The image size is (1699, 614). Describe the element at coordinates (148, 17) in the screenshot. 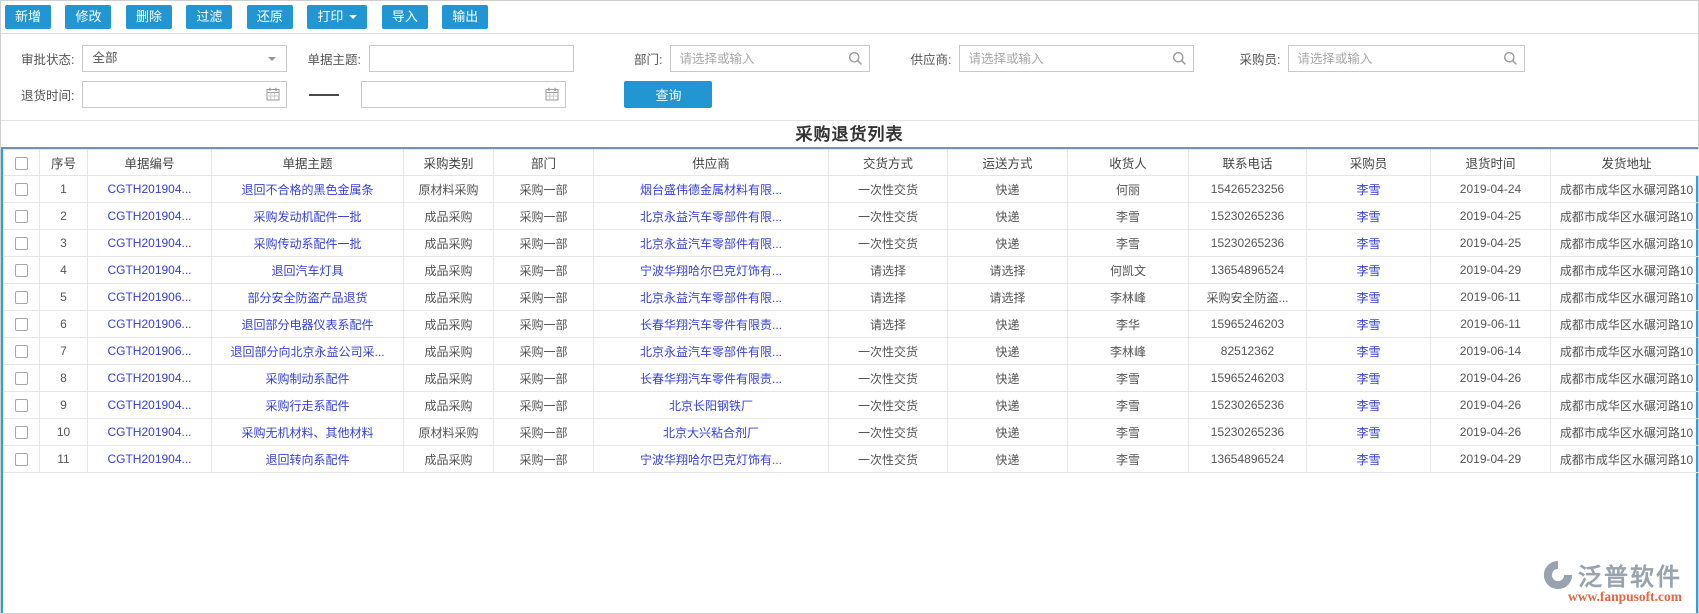

I see `delete-button: 删除` at that location.